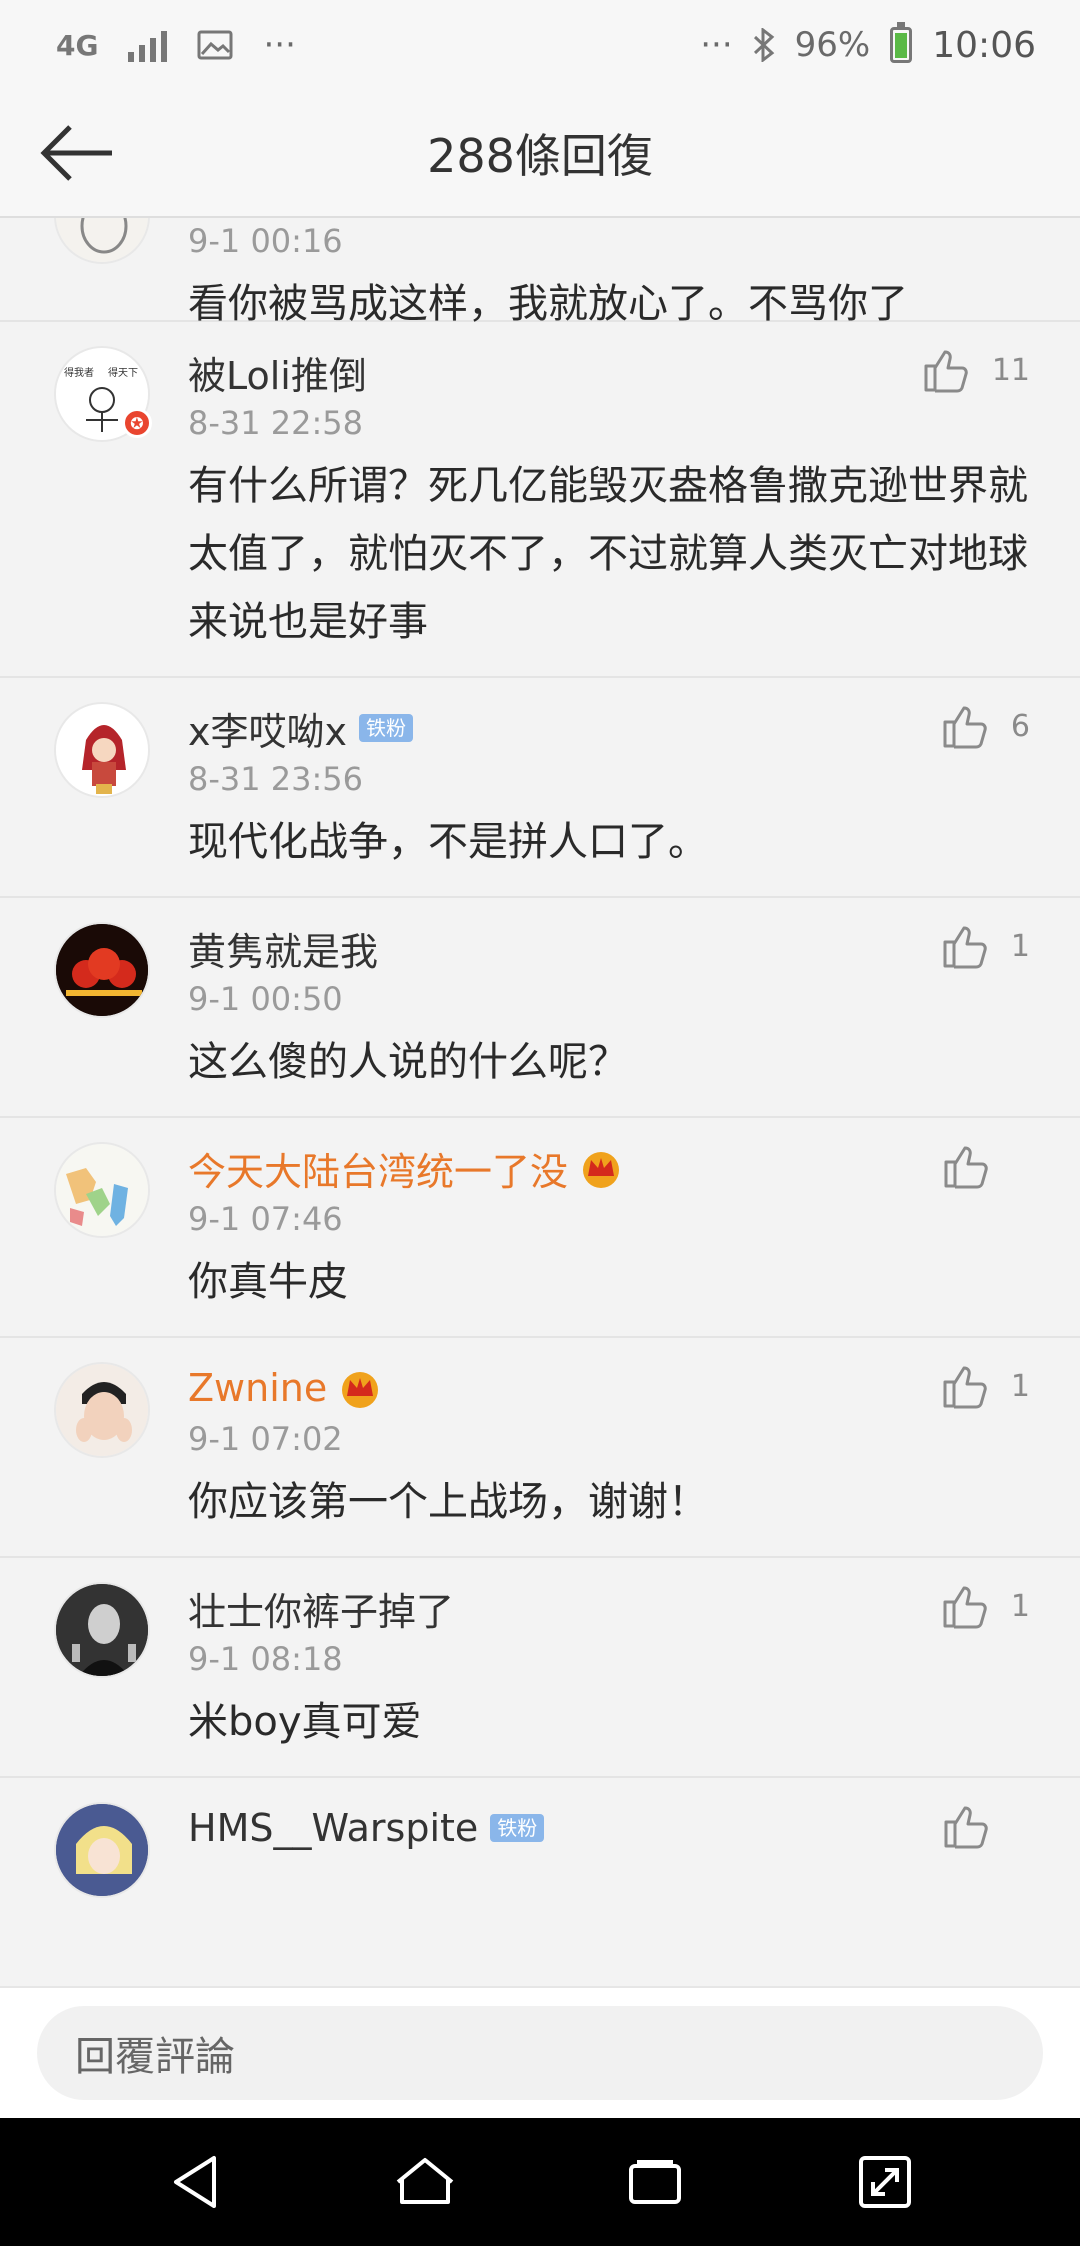  What do you see at coordinates (265, 1659) in the screenshot?
I see `comment-time: 9-1 08:18` at bounding box center [265, 1659].